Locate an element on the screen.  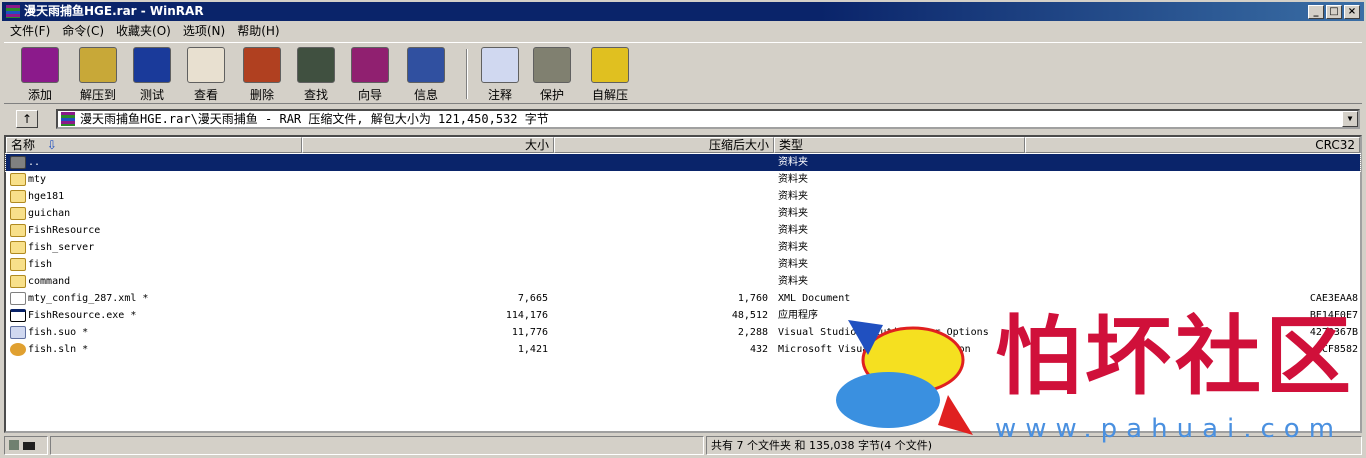
file-name: guichan is located at coordinates (49, 213).